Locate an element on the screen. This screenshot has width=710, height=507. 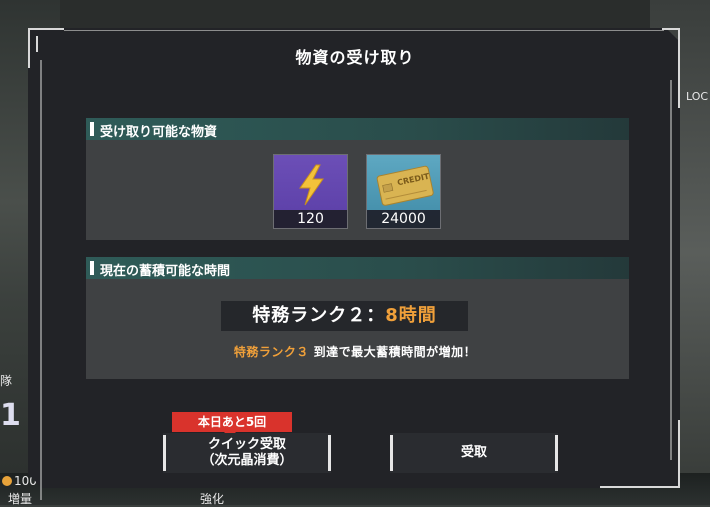
quick-receive-label: クイック受取 is located at coordinates (246, 444).